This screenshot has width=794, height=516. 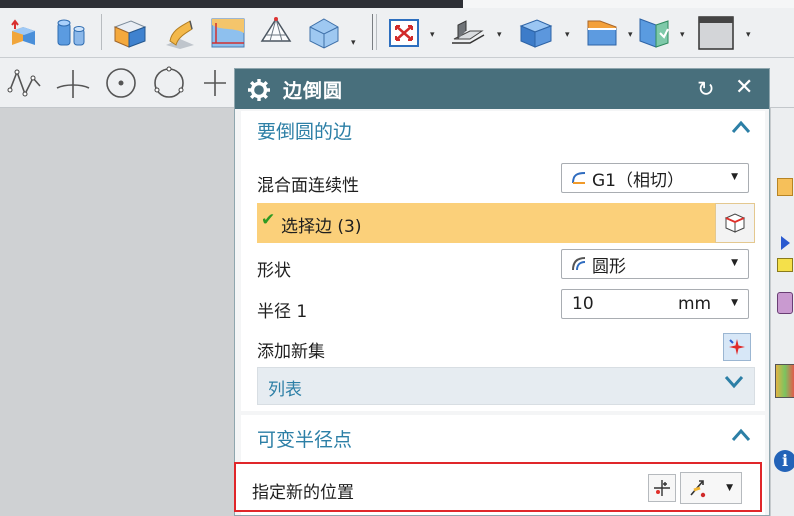 I want to click on reset-icon: ↻, so click(x=706, y=89).